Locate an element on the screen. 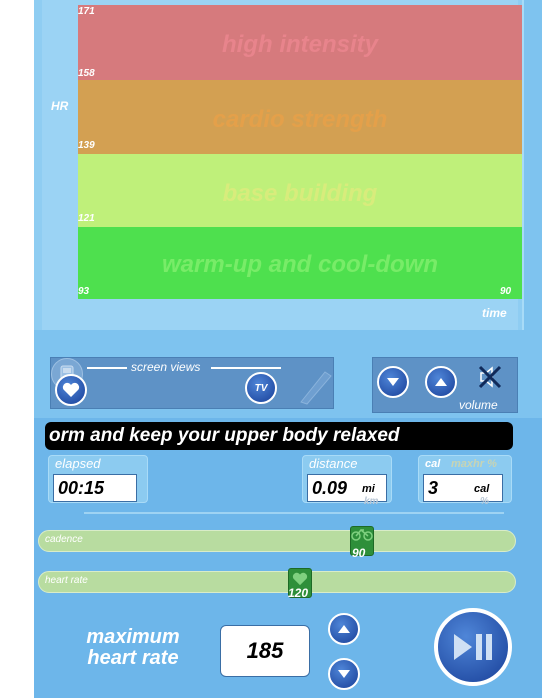  coach-message: orm and keep your upper body relaxed is located at coordinates (279, 436).